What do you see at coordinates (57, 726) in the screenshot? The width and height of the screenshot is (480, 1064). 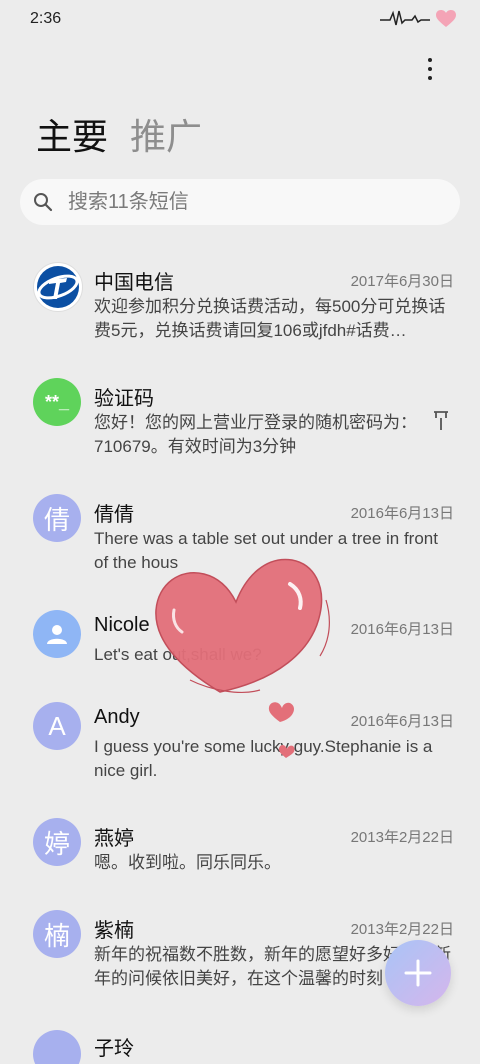 I see `avatar: A` at bounding box center [57, 726].